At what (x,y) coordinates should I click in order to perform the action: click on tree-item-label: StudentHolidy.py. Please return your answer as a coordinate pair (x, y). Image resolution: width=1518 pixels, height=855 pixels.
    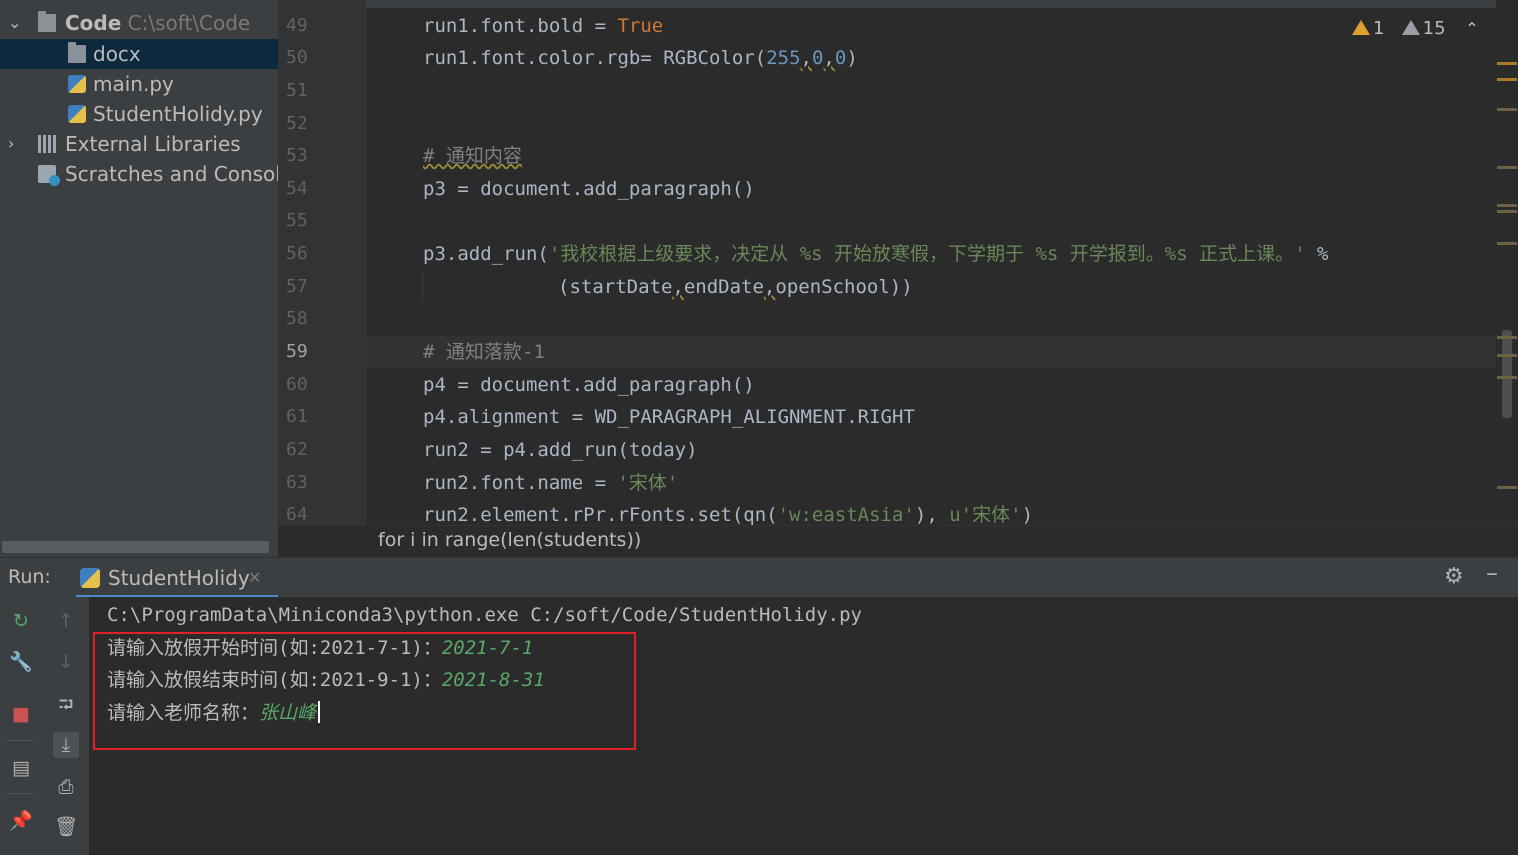
    Looking at the image, I should click on (178, 114).